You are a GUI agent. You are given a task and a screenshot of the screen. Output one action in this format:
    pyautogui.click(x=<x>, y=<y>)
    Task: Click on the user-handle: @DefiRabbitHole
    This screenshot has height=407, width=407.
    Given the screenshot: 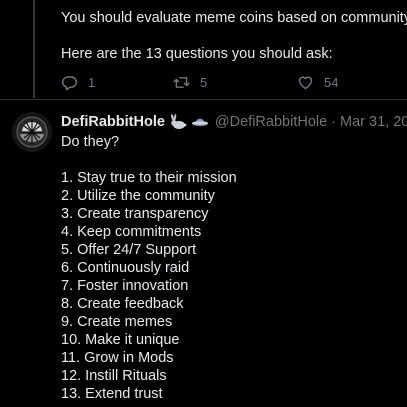 What is the action you would take?
    pyautogui.click(x=271, y=122)
    